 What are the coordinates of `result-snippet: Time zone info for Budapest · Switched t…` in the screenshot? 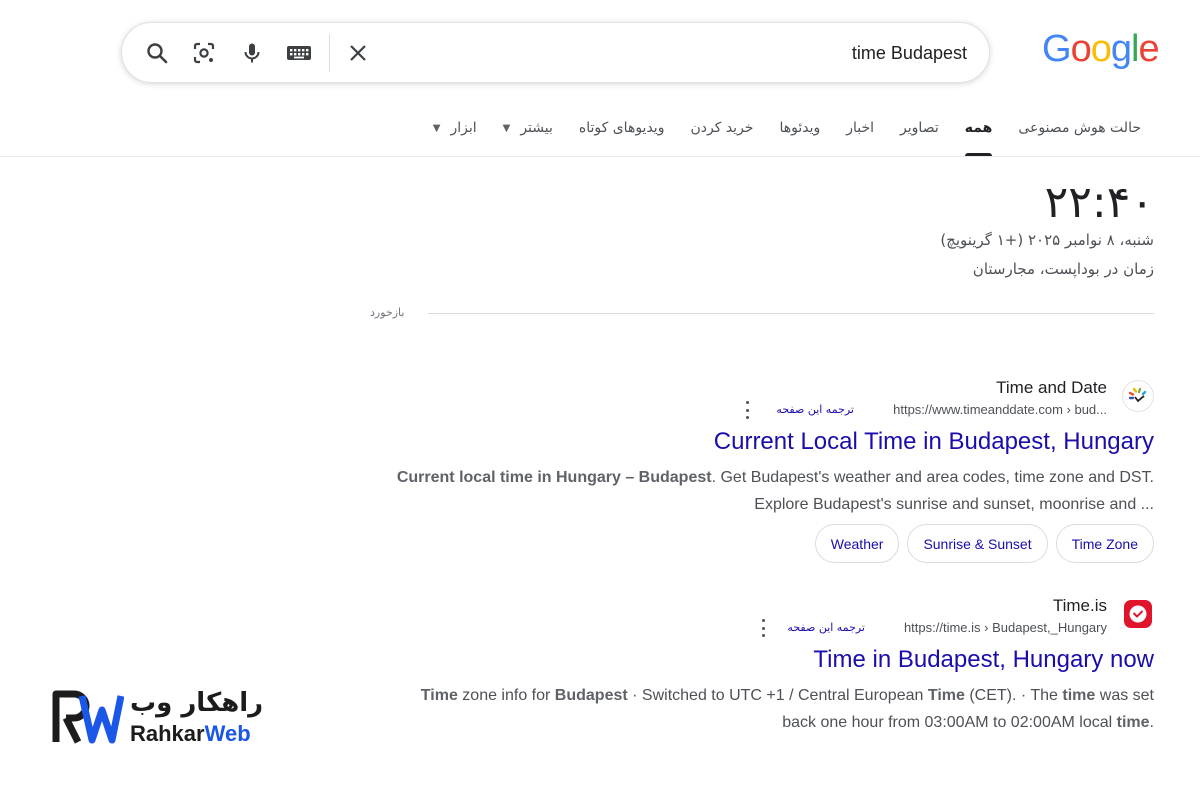 It's located at (787, 709).